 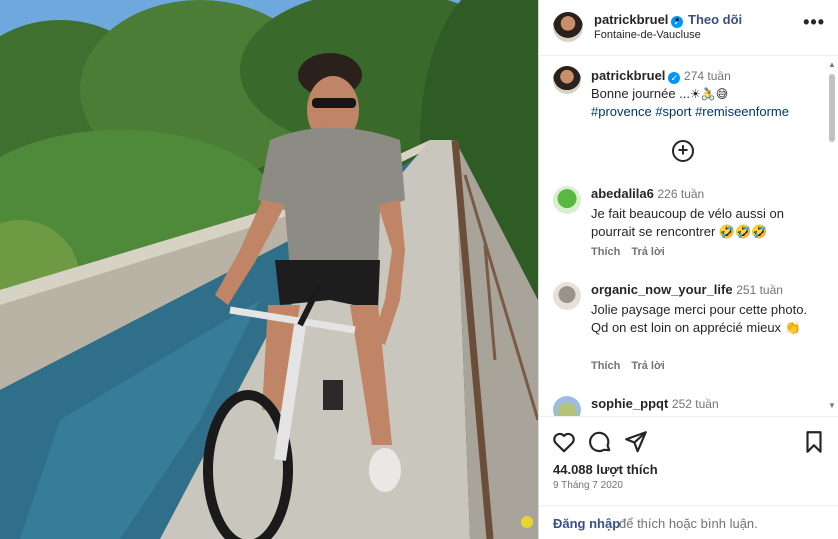 What do you see at coordinates (690, 111) in the screenshot?
I see `caption-hashtags: #provence #sport #remiseenforme` at bounding box center [690, 111].